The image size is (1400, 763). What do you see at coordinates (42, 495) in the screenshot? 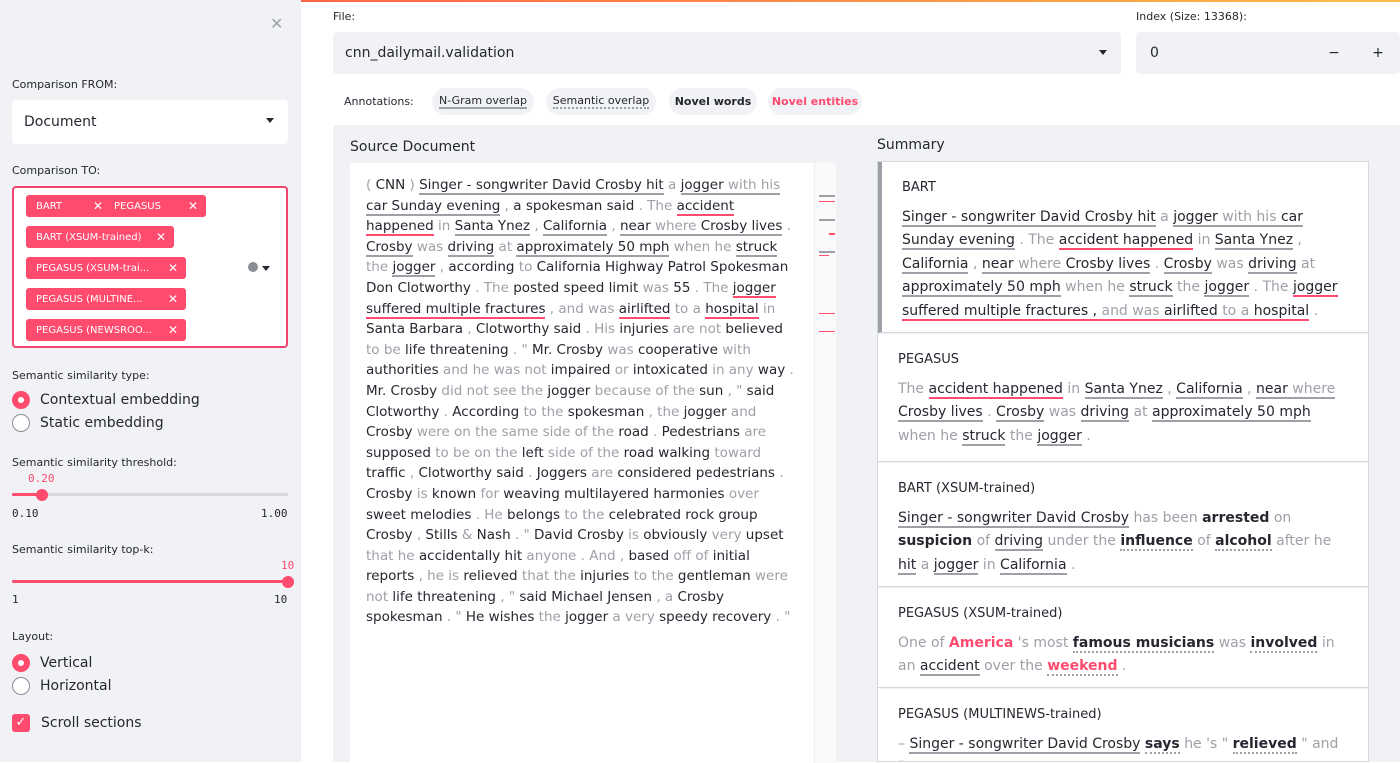
I see `threshold-slider-handle` at bounding box center [42, 495].